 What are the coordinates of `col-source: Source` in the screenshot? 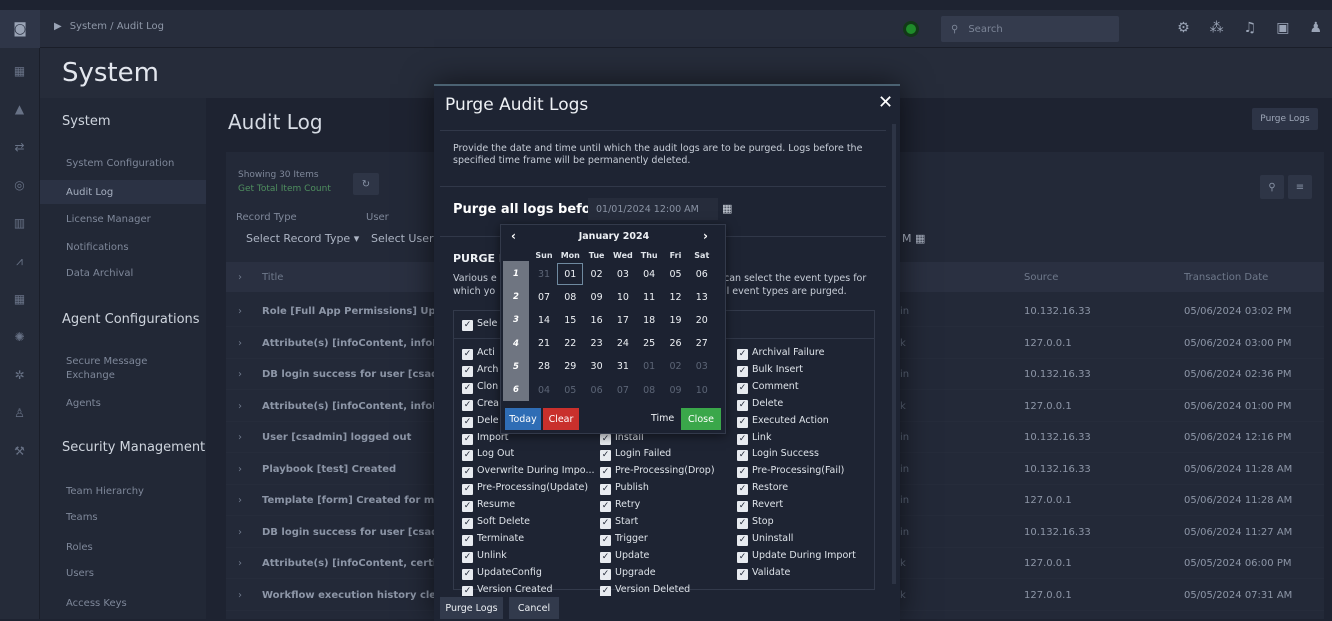 It's located at (1041, 277).